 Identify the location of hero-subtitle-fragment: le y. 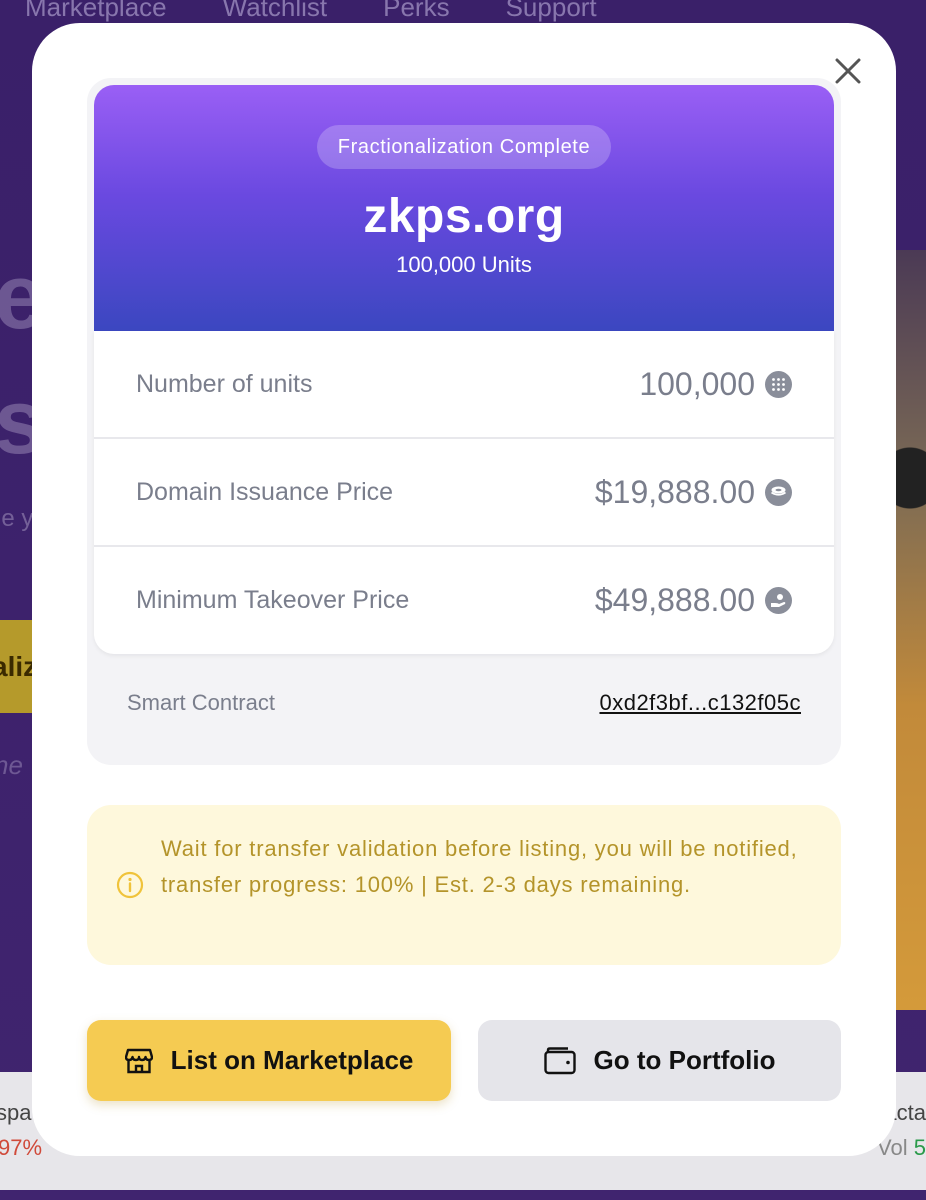
(17, 518).